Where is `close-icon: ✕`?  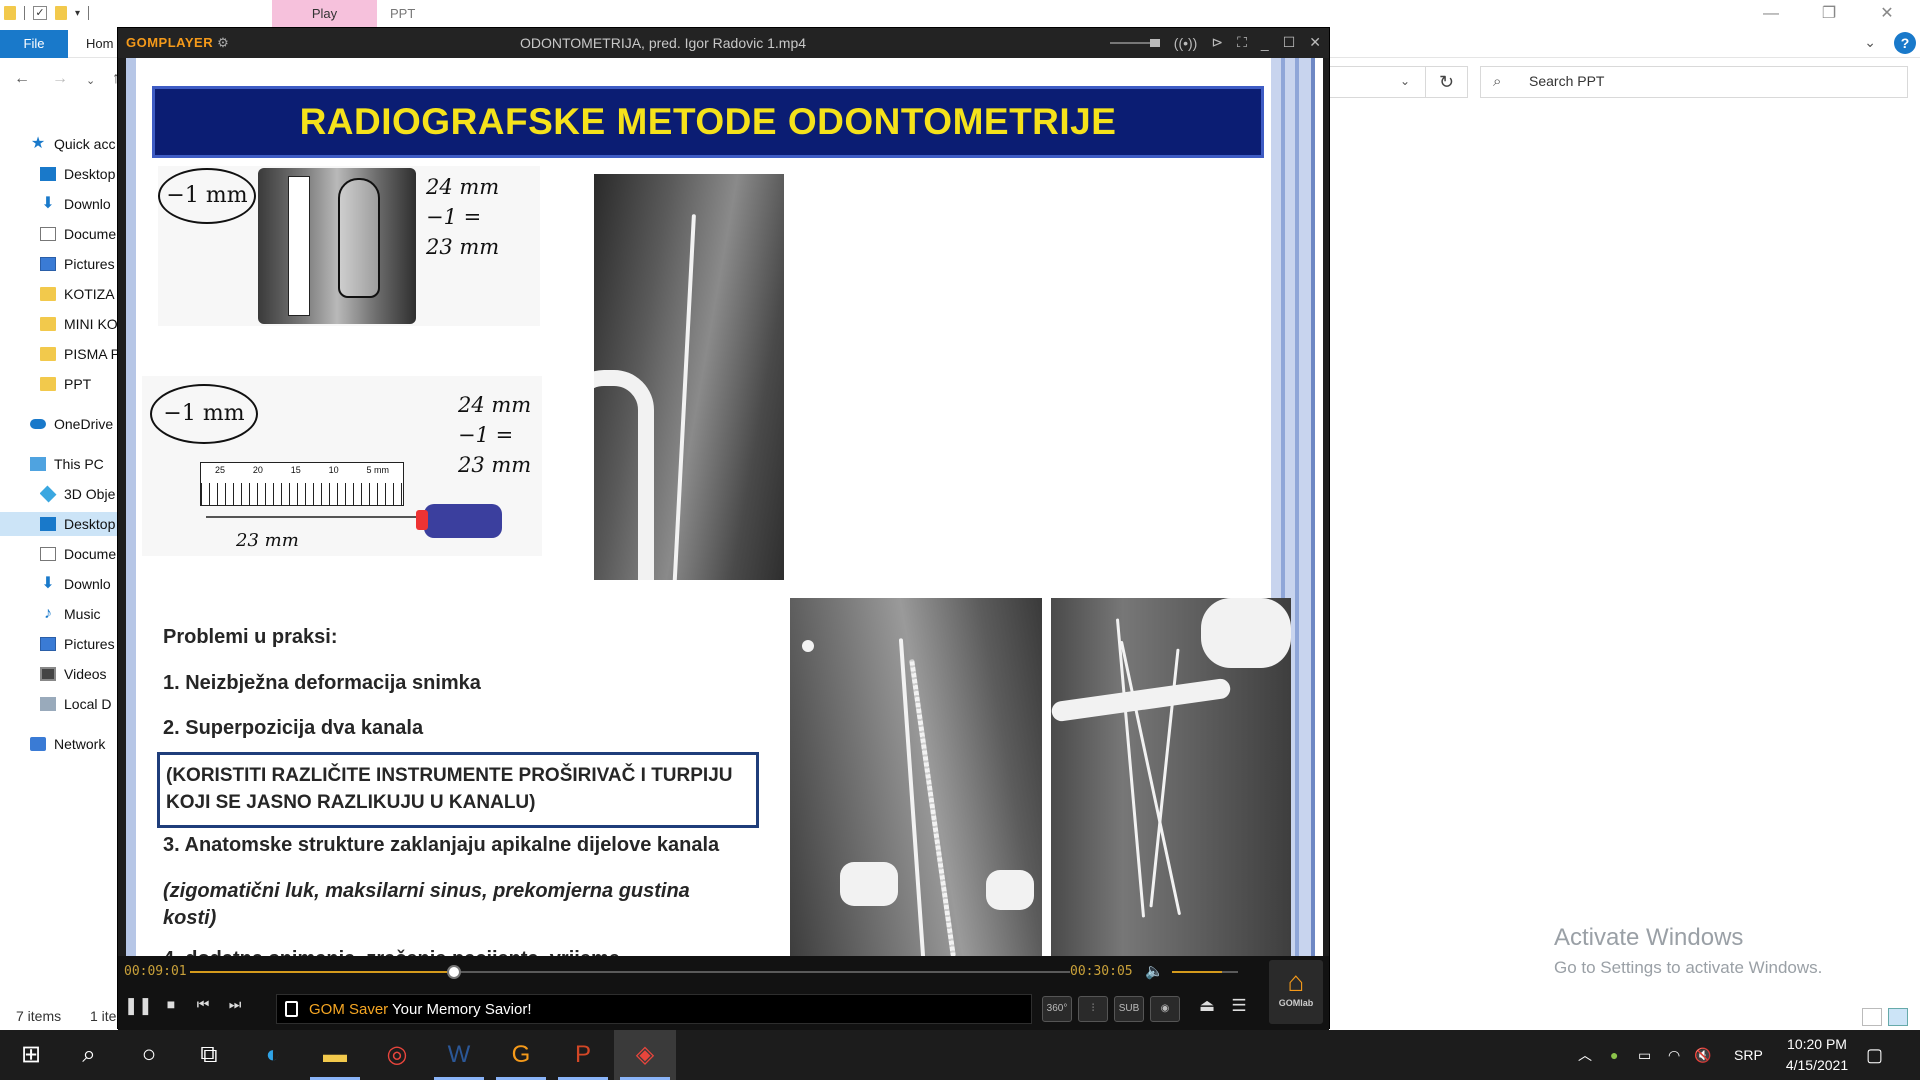
close-icon: ✕ is located at coordinates (1315, 42).